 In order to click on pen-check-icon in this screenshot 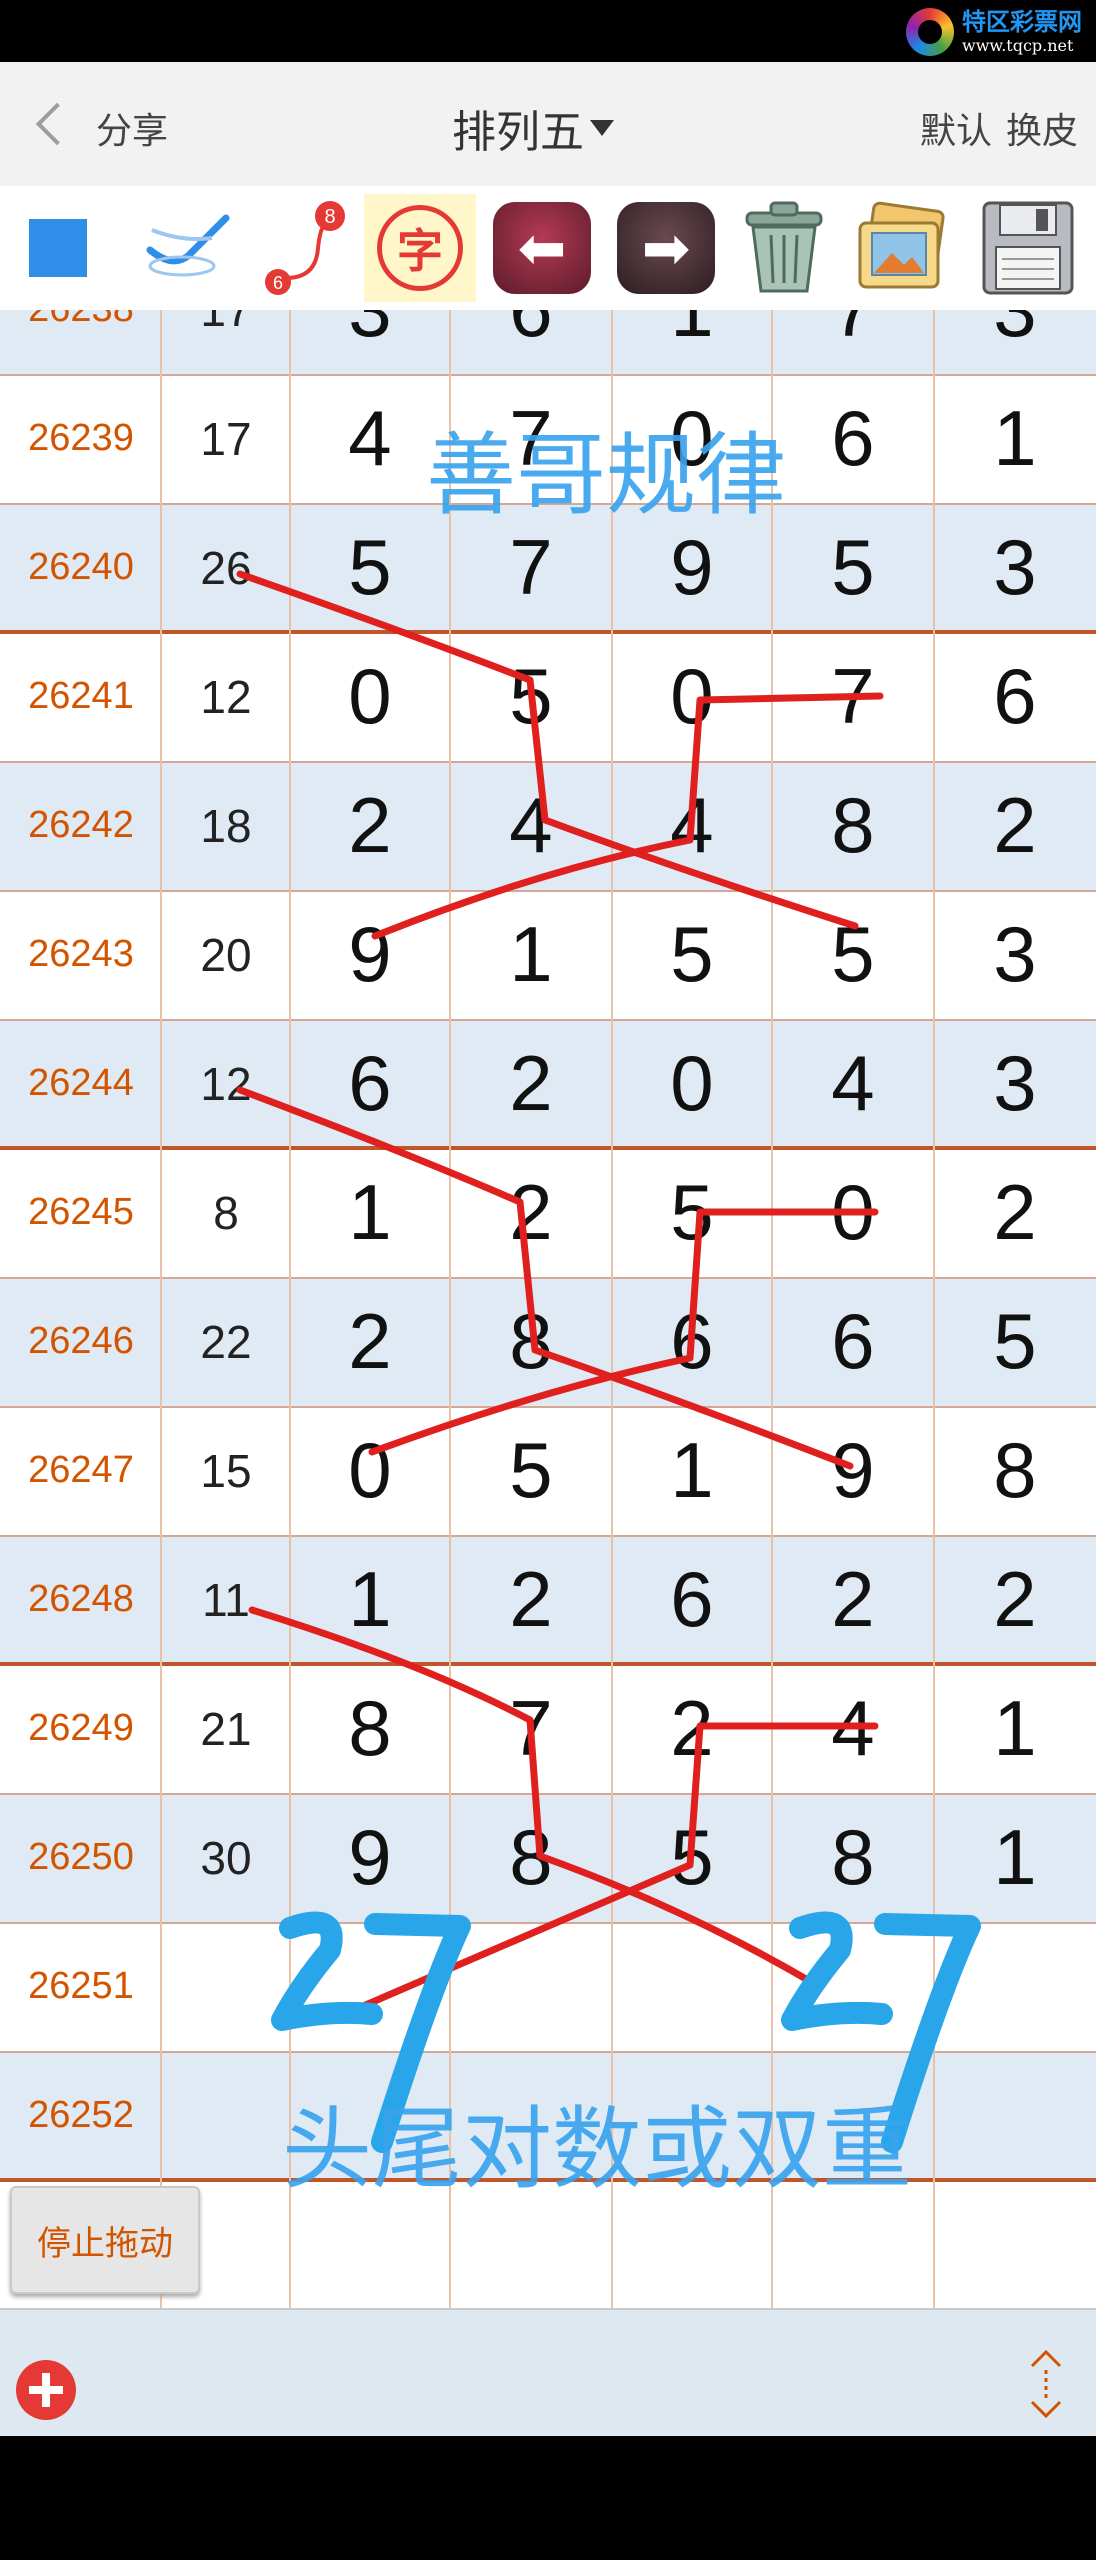, I will do `click(188, 245)`.